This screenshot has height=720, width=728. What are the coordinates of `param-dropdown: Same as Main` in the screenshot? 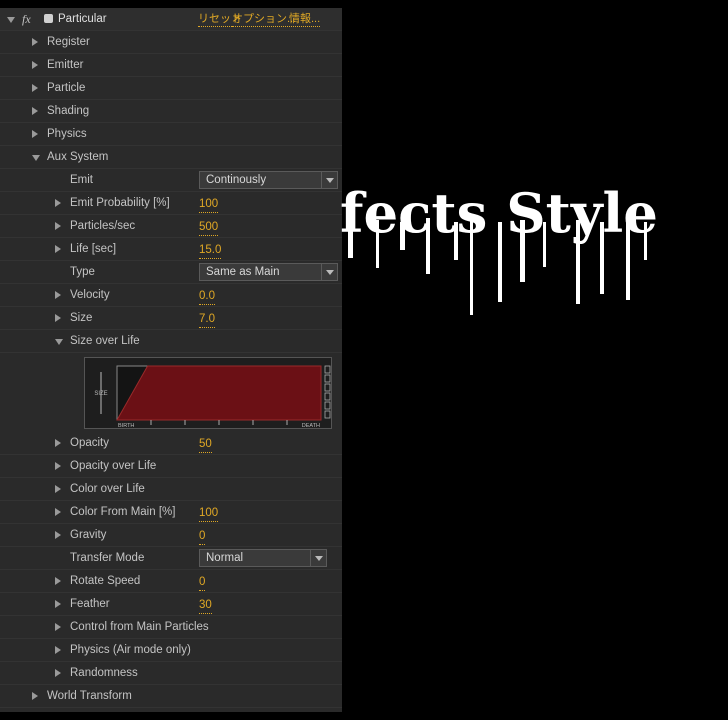 It's located at (268, 272).